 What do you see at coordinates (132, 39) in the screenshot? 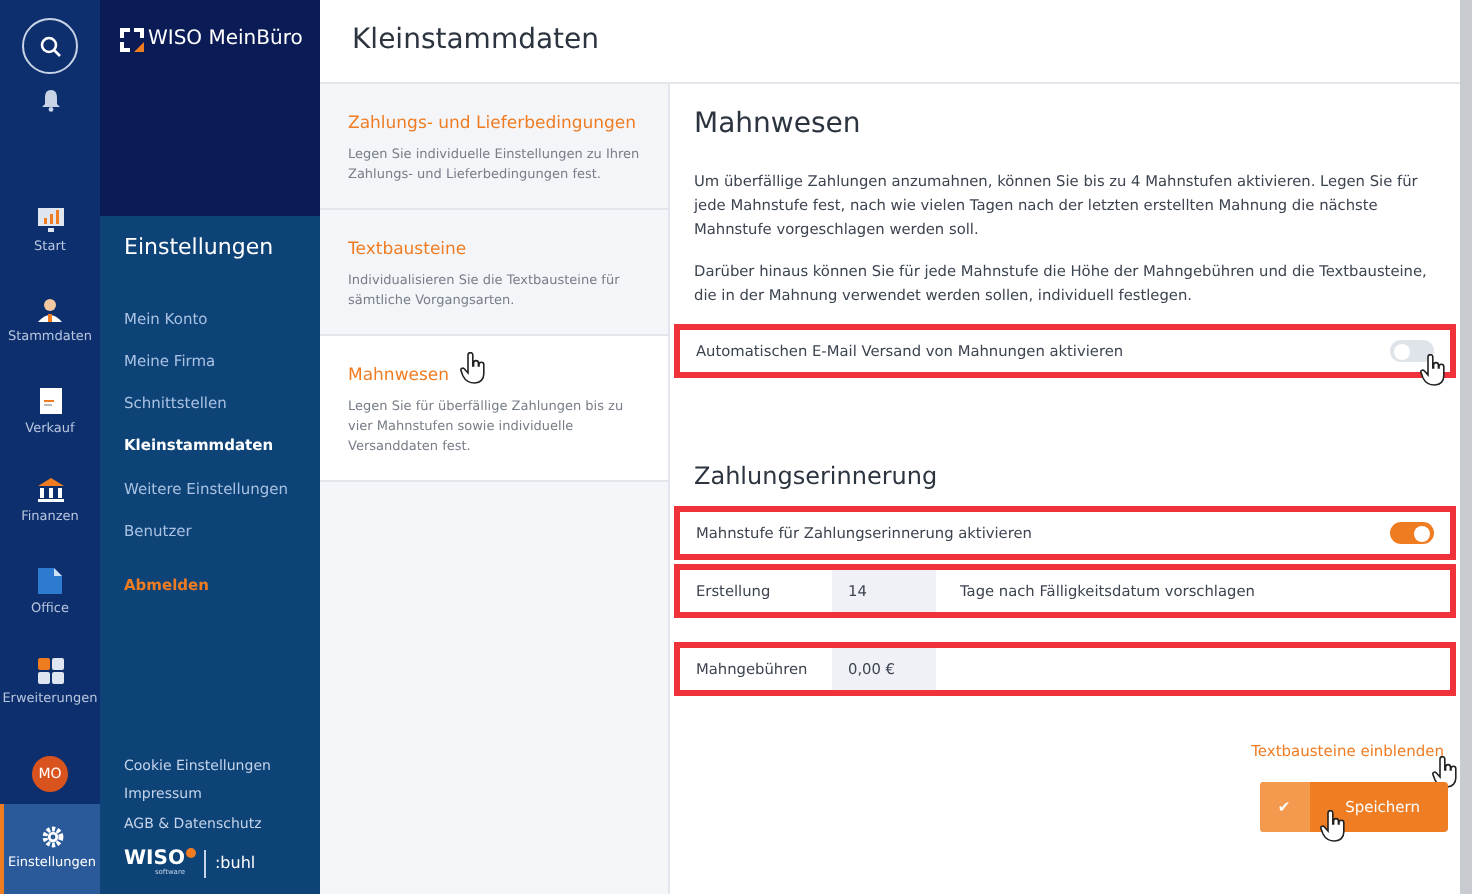
I see `logo-icon` at bounding box center [132, 39].